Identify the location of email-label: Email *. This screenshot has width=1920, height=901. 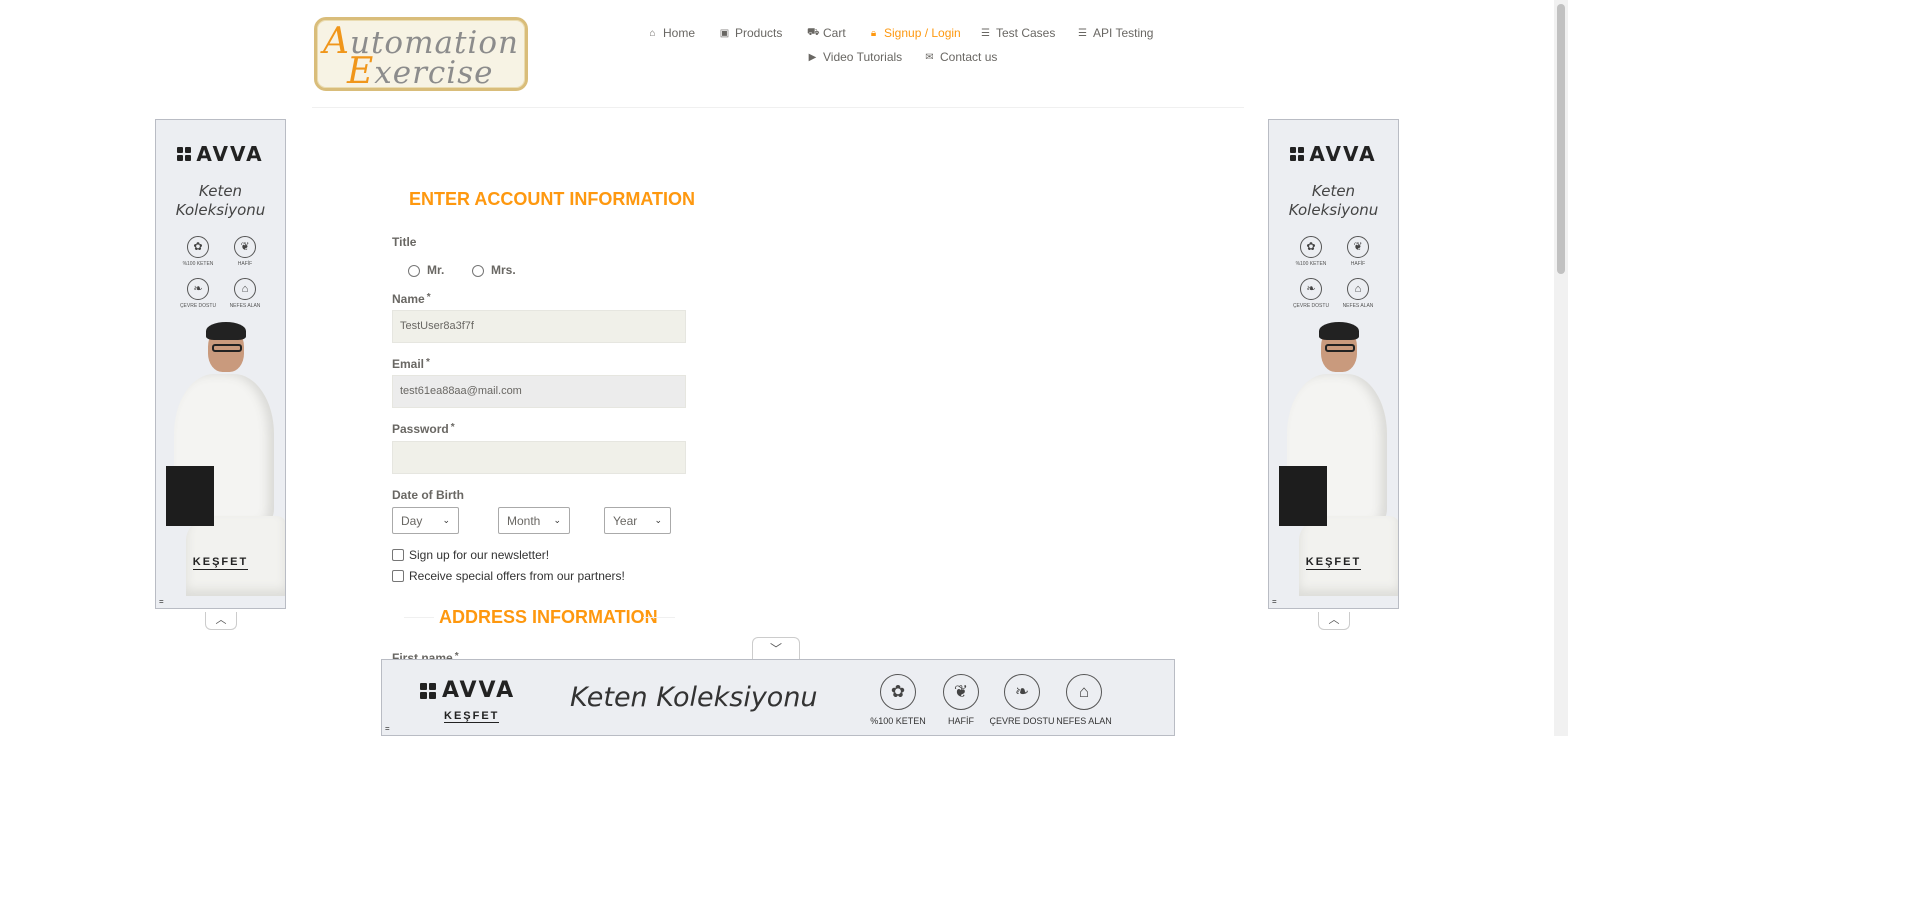
(411, 364).